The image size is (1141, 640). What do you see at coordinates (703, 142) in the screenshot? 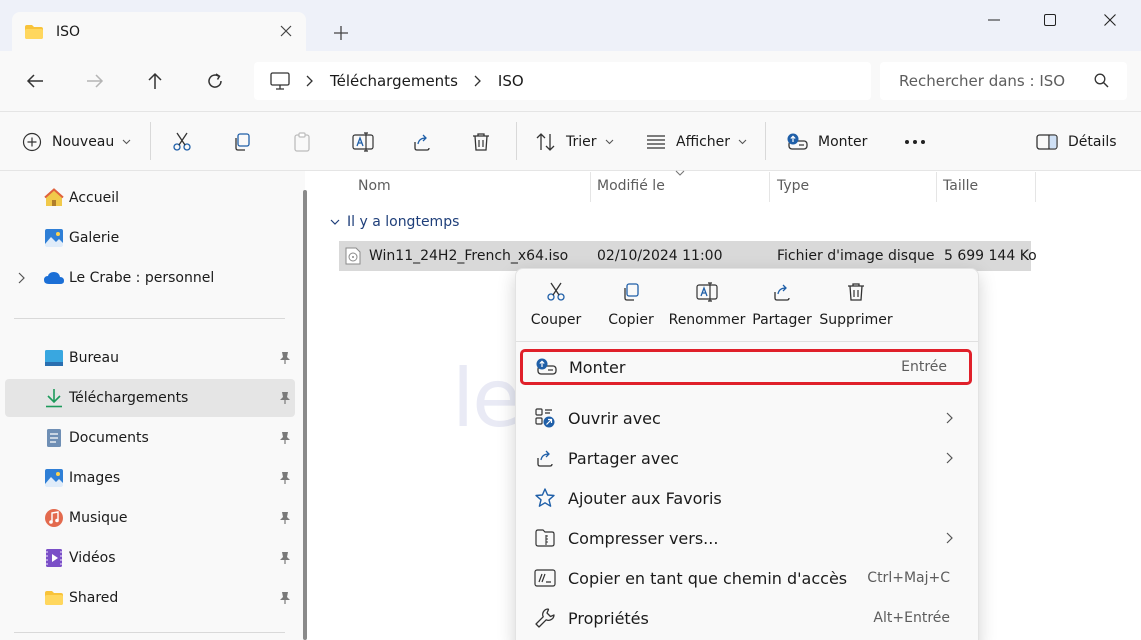
I see `view-label: Afficher` at bounding box center [703, 142].